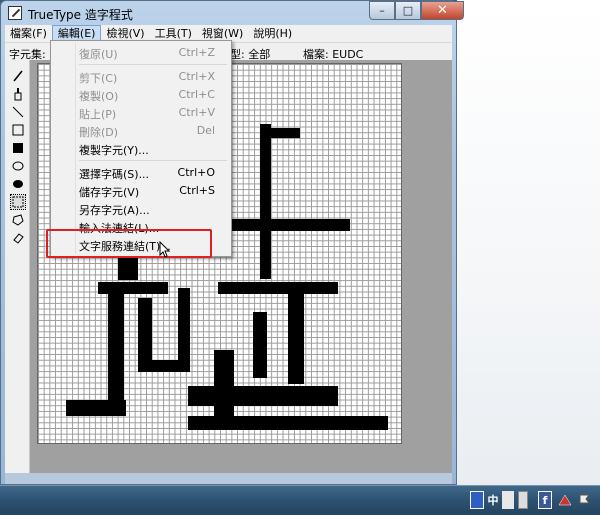 The width and height of the screenshot is (600, 515). I want to click on menu-undo: 復原(U) Ctrl+Z, so click(154, 52).